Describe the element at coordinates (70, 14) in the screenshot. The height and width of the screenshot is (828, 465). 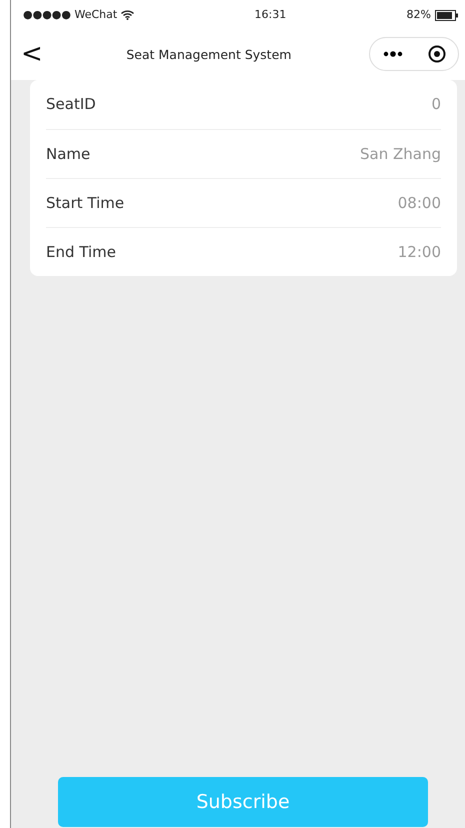
I see `carrier-label: ●●●●● WeChat` at that location.